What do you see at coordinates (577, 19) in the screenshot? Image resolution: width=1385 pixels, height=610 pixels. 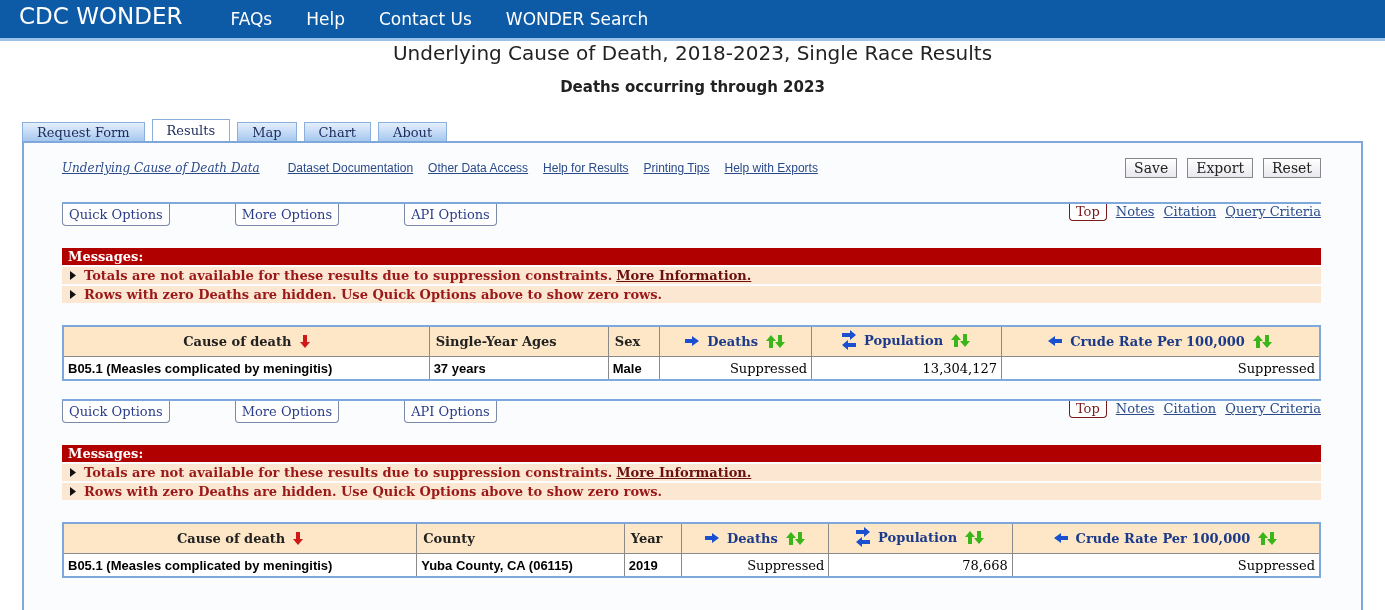 I see `nav-link: WONDER Search` at bounding box center [577, 19].